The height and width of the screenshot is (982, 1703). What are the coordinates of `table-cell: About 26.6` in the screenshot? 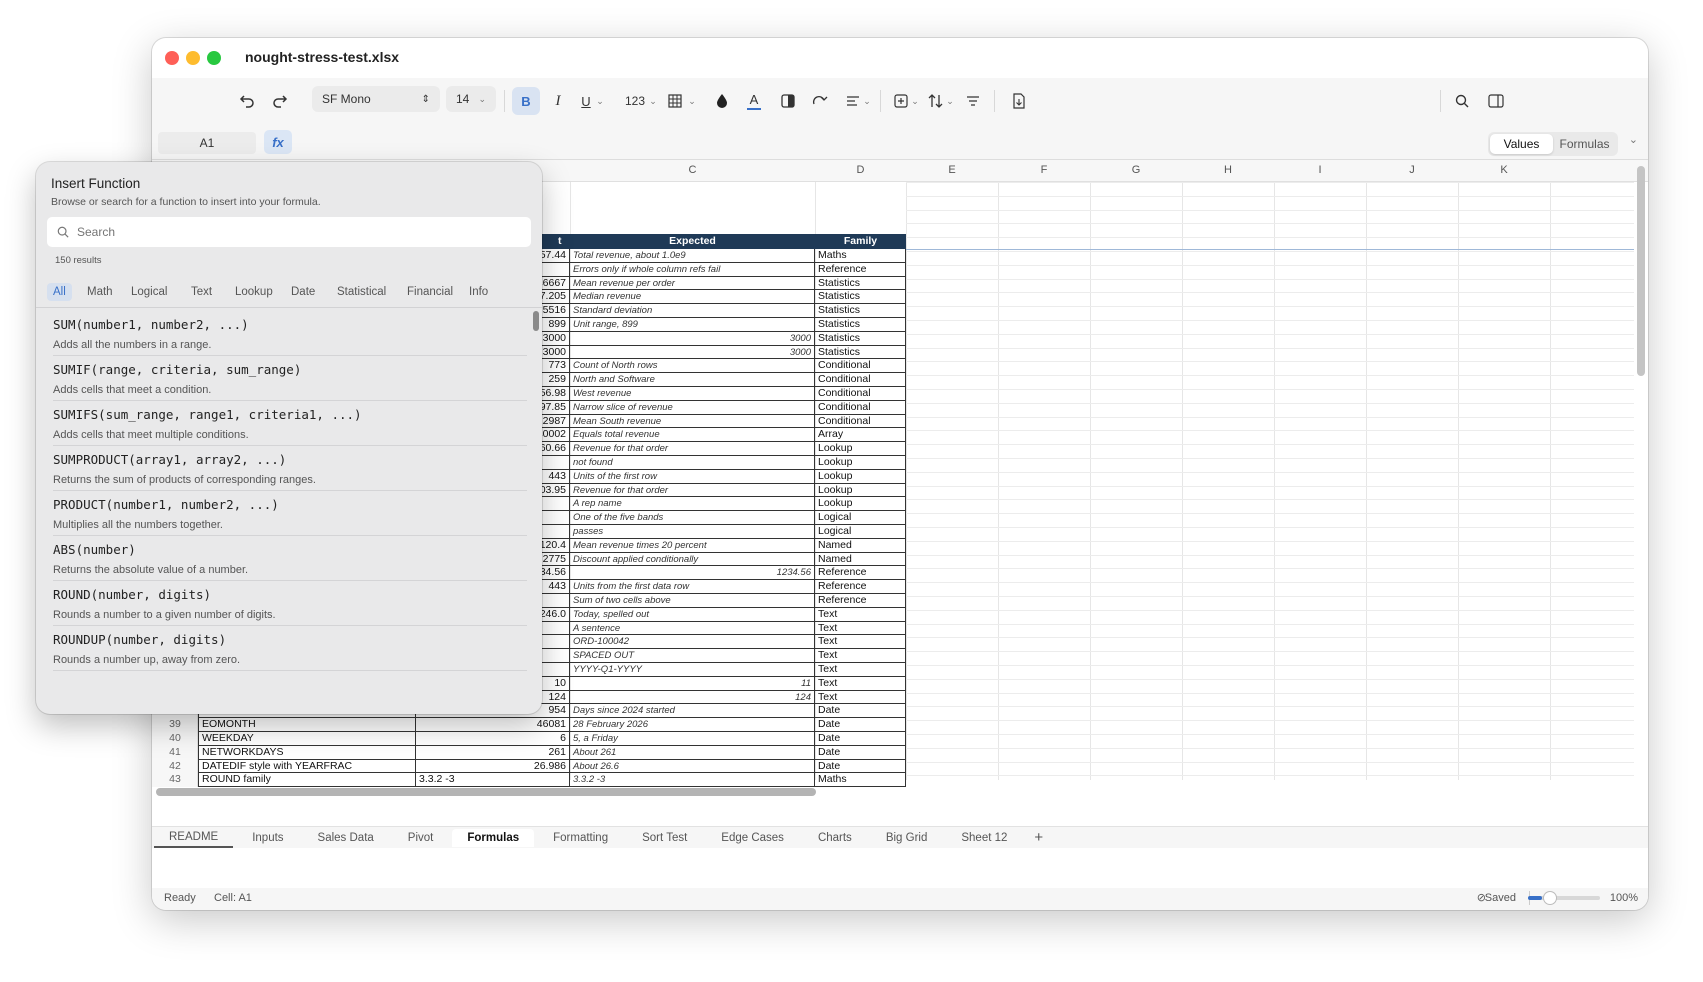 It's located at (692, 766).